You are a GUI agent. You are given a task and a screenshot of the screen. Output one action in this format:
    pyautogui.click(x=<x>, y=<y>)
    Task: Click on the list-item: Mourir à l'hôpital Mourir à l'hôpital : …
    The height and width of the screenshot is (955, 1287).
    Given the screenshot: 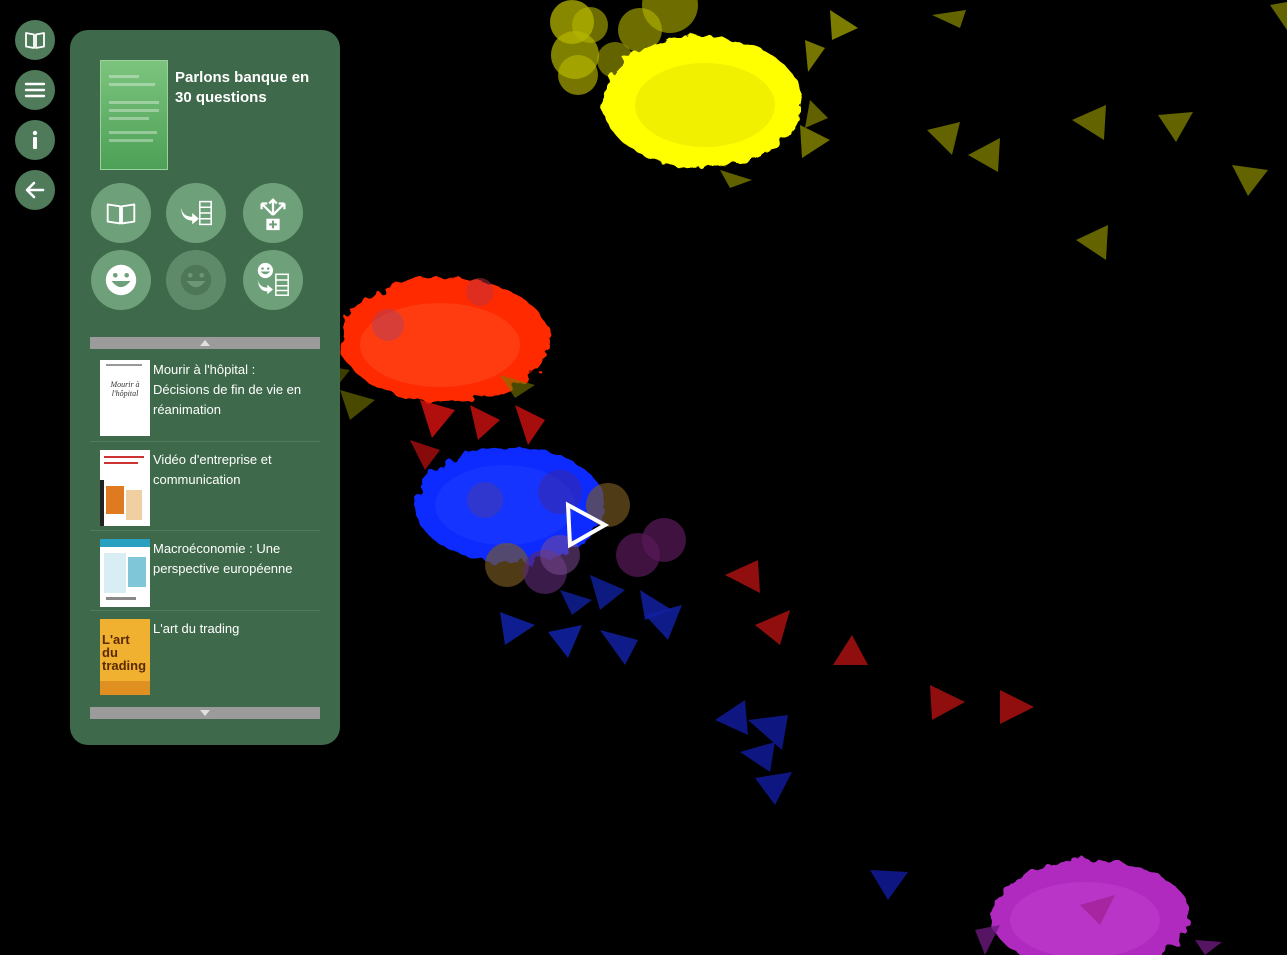 What is the action you would take?
    pyautogui.click(x=205, y=397)
    